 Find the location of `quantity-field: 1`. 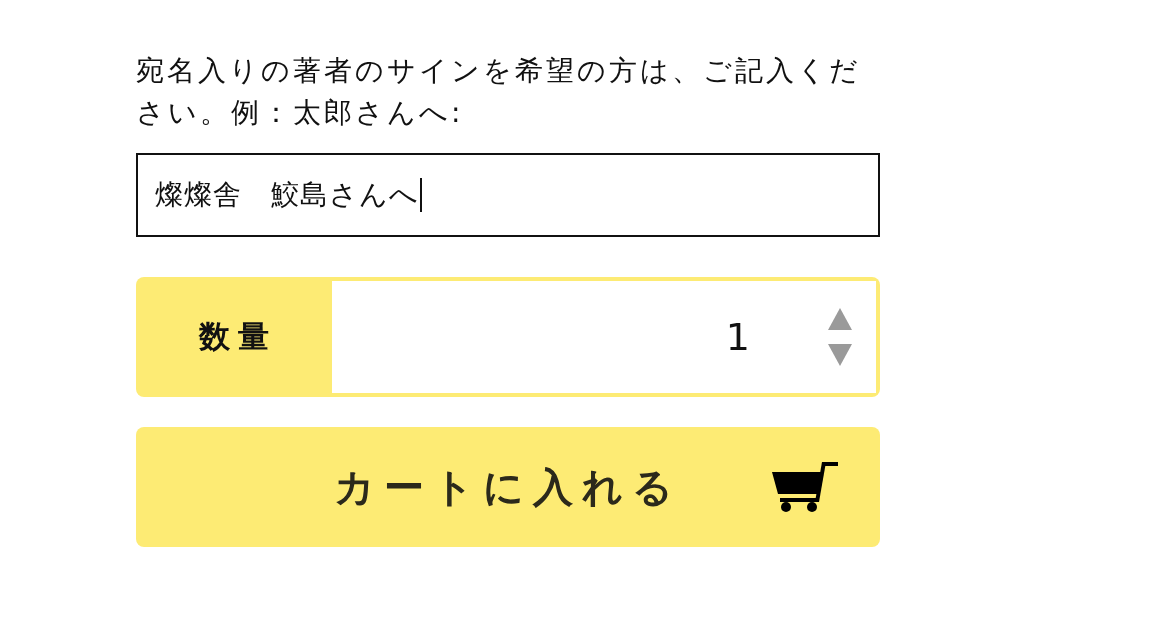

quantity-field: 1 is located at coordinates (604, 337).